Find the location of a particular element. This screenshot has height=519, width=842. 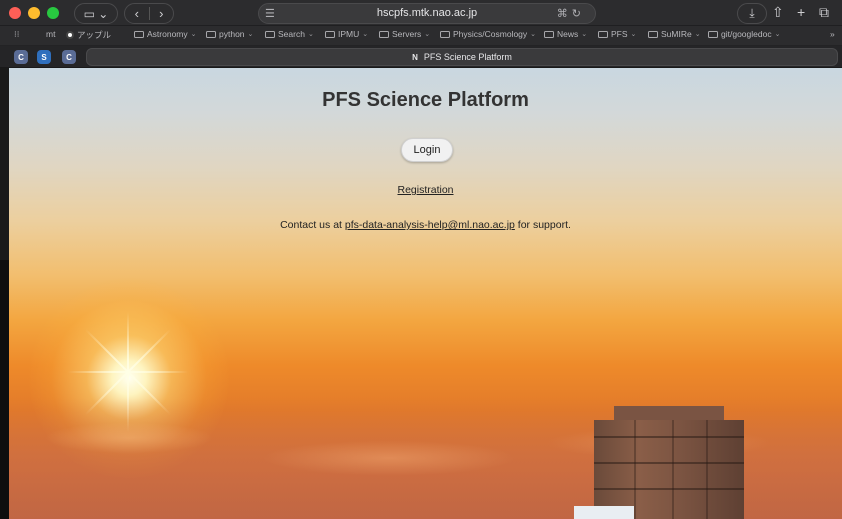

close-window-button is located at coordinates (15, 13).